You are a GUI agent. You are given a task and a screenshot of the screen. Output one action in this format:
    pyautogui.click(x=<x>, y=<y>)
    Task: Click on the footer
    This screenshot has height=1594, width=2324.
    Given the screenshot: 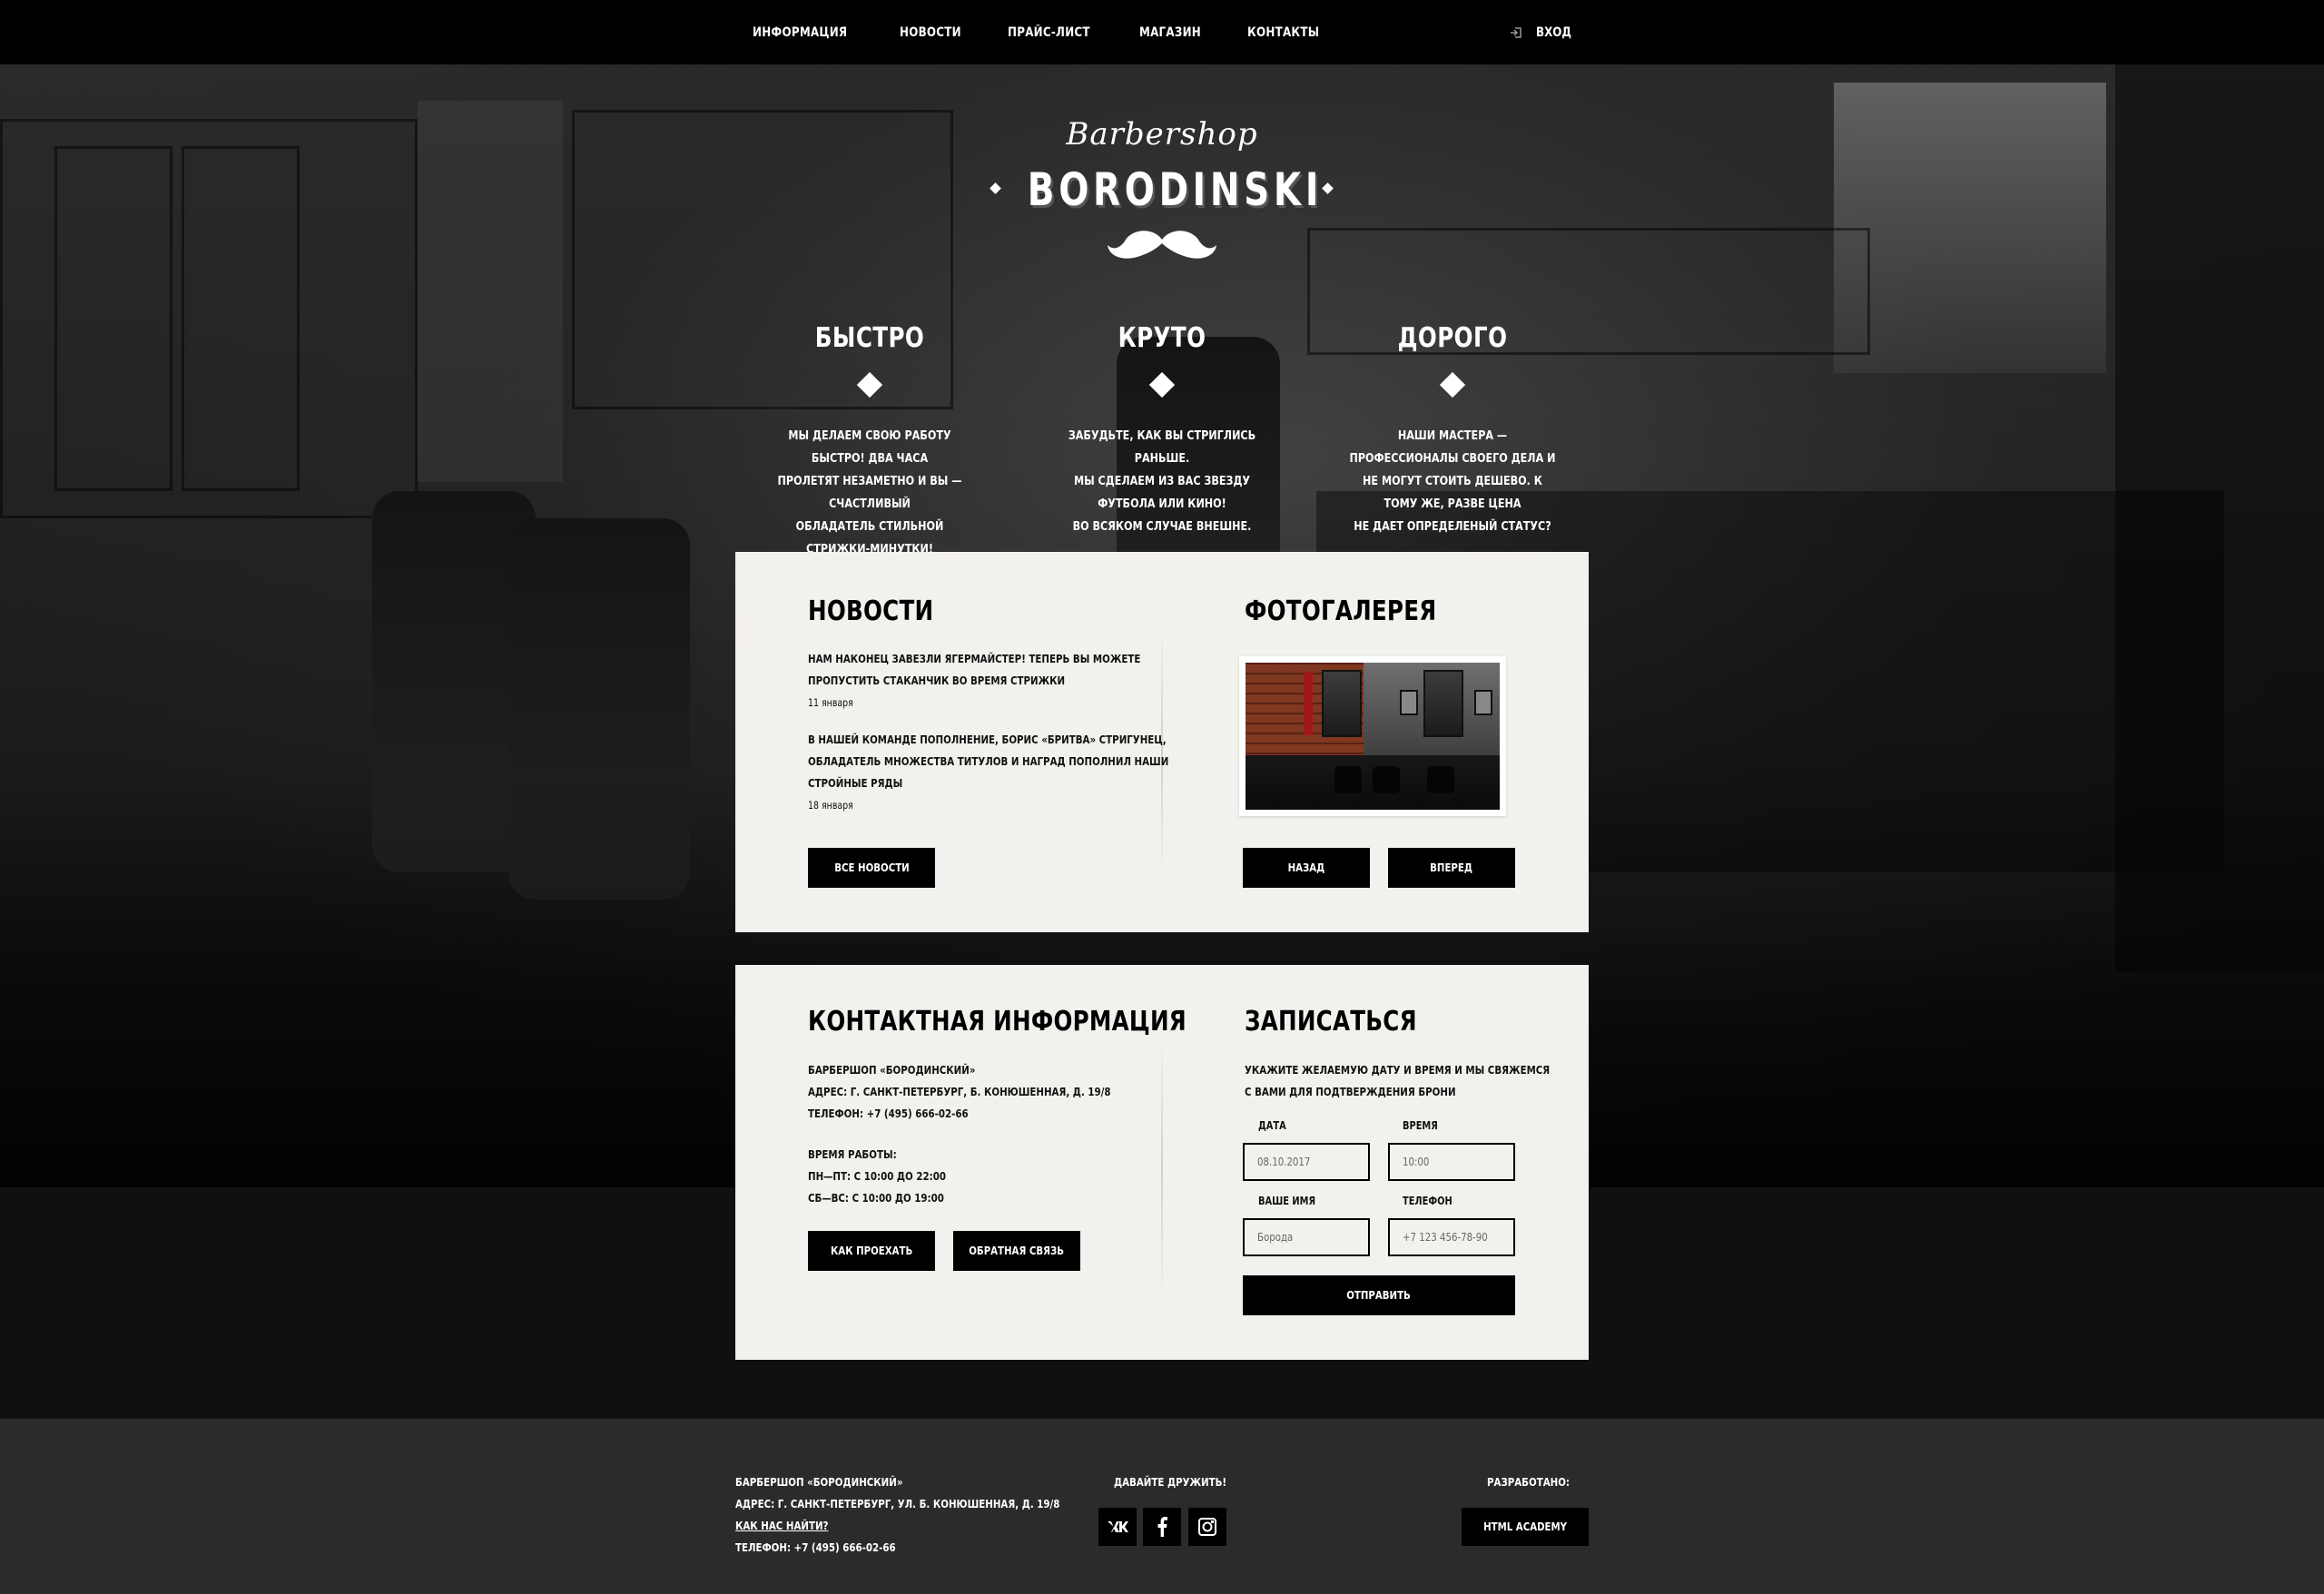 What is the action you would take?
    pyautogui.click(x=1162, y=1506)
    